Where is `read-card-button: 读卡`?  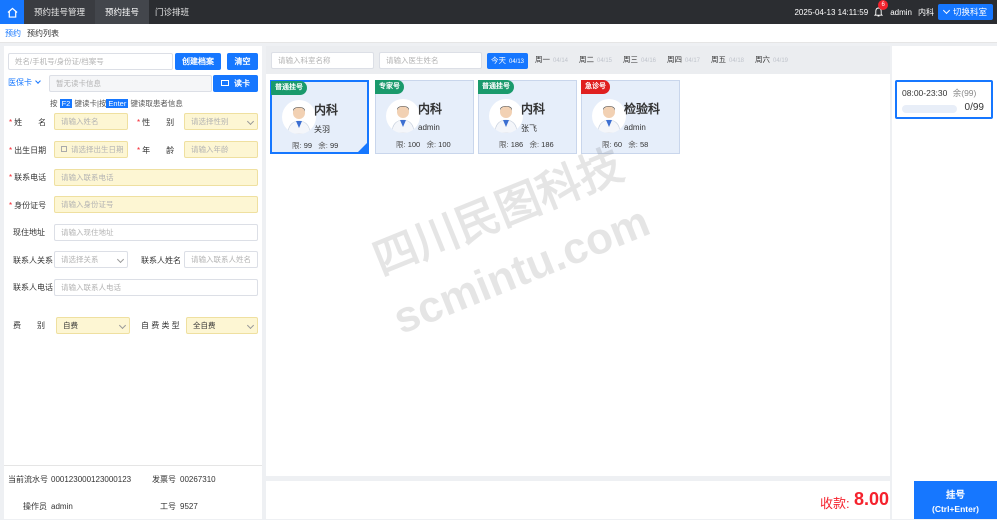
read-card-button: 读卡 is located at coordinates (235, 83).